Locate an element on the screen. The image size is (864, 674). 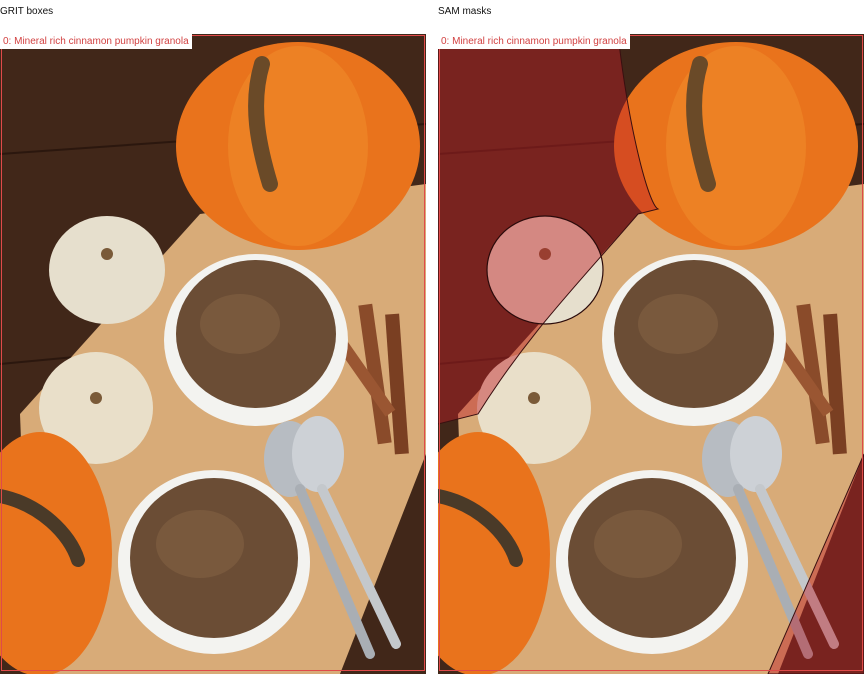
right-box-label: 0: Mineral rich cinnamon pumpkin granola is located at coordinates (534, 41).